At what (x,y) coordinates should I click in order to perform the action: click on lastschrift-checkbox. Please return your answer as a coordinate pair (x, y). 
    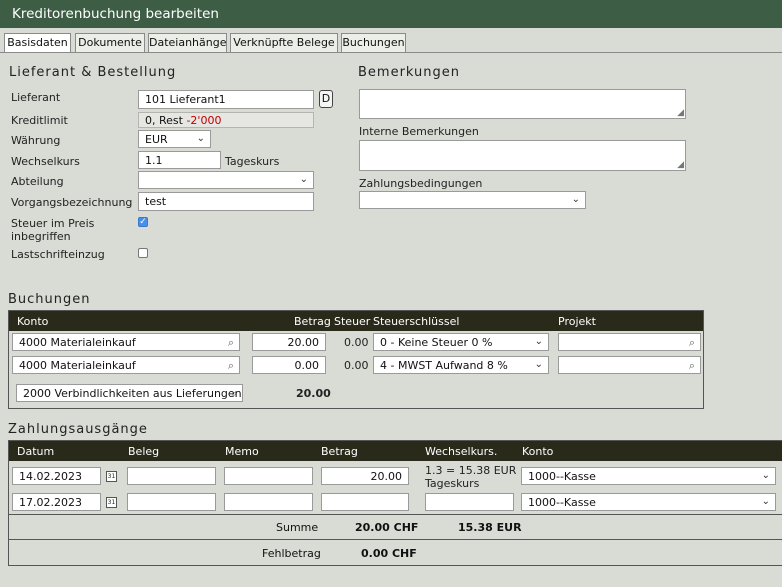
    Looking at the image, I should click on (143, 253).